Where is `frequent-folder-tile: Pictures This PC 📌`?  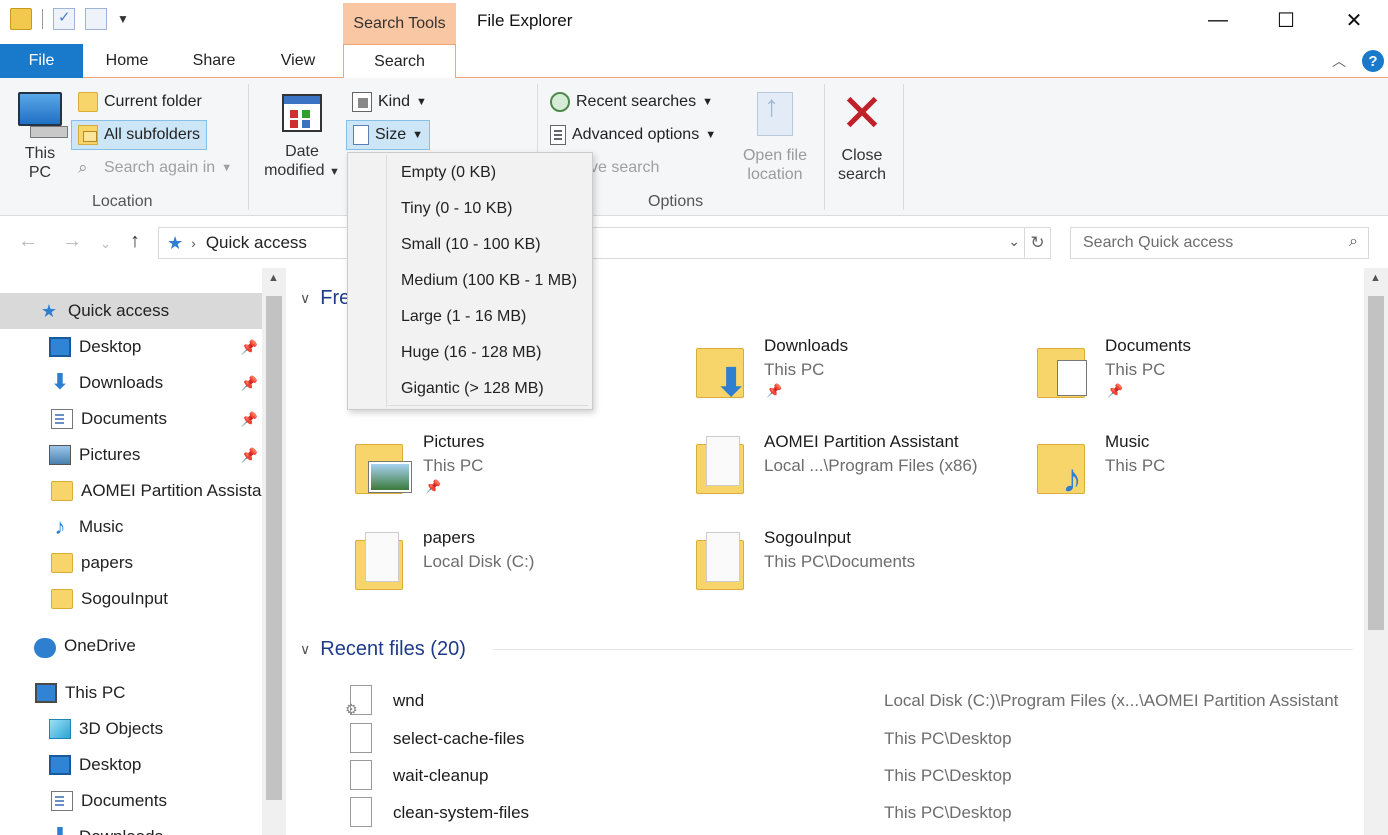 frequent-folder-tile: Pictures This PC 📌 is located at coordinates (515, 470).